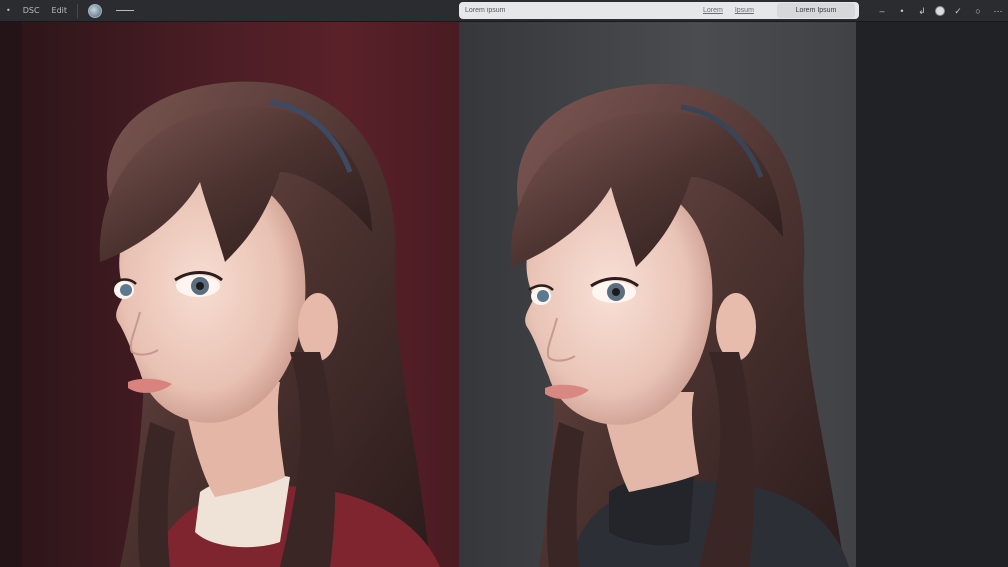 The image size is (1008, 567). Describe the element at coordinates (932, 294) in the screenshot. I see `right-side-empty-area` at that location.